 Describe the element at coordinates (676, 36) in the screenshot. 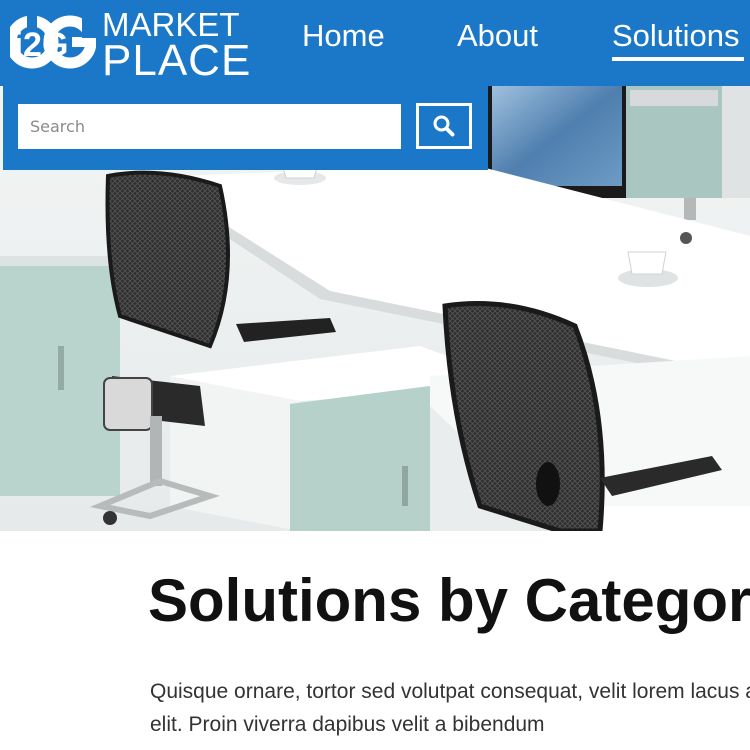

I see `nav-item-solutions: Solutions` at that location.